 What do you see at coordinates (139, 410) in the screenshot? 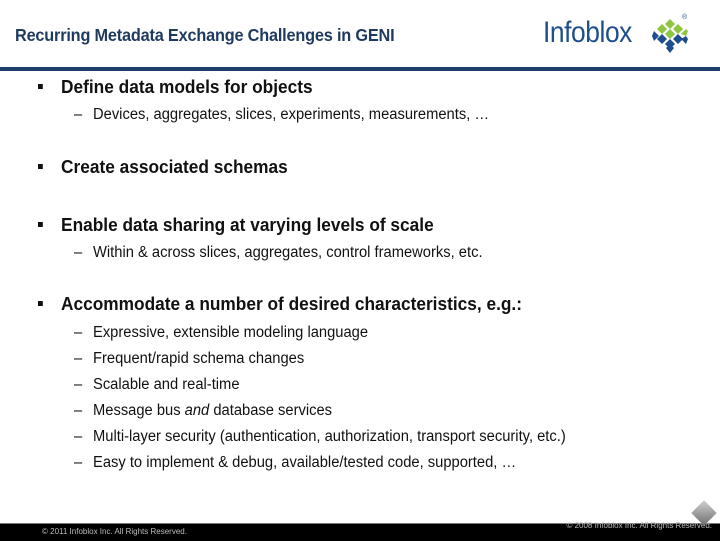
I see `sub-bullet-text-before: Message bus` at bounding box center [139, 410].